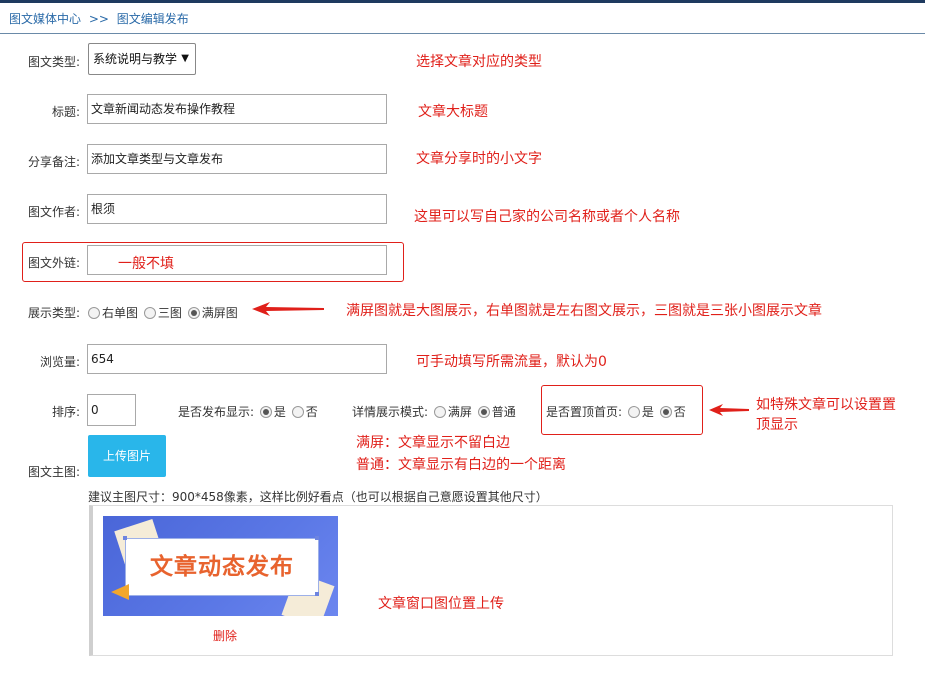  I want to click on note-views: 可手动填写所需流量，默认为0, so click(511, 362).